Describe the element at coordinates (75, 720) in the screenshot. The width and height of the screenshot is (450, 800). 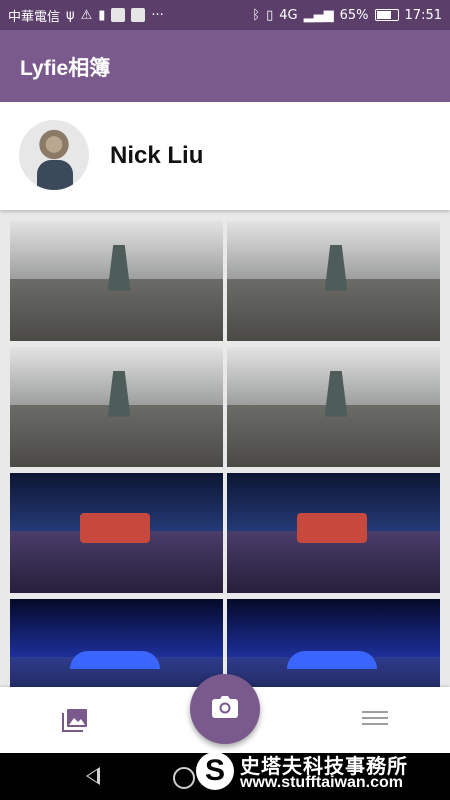
I see `gallery-icon` at that location.